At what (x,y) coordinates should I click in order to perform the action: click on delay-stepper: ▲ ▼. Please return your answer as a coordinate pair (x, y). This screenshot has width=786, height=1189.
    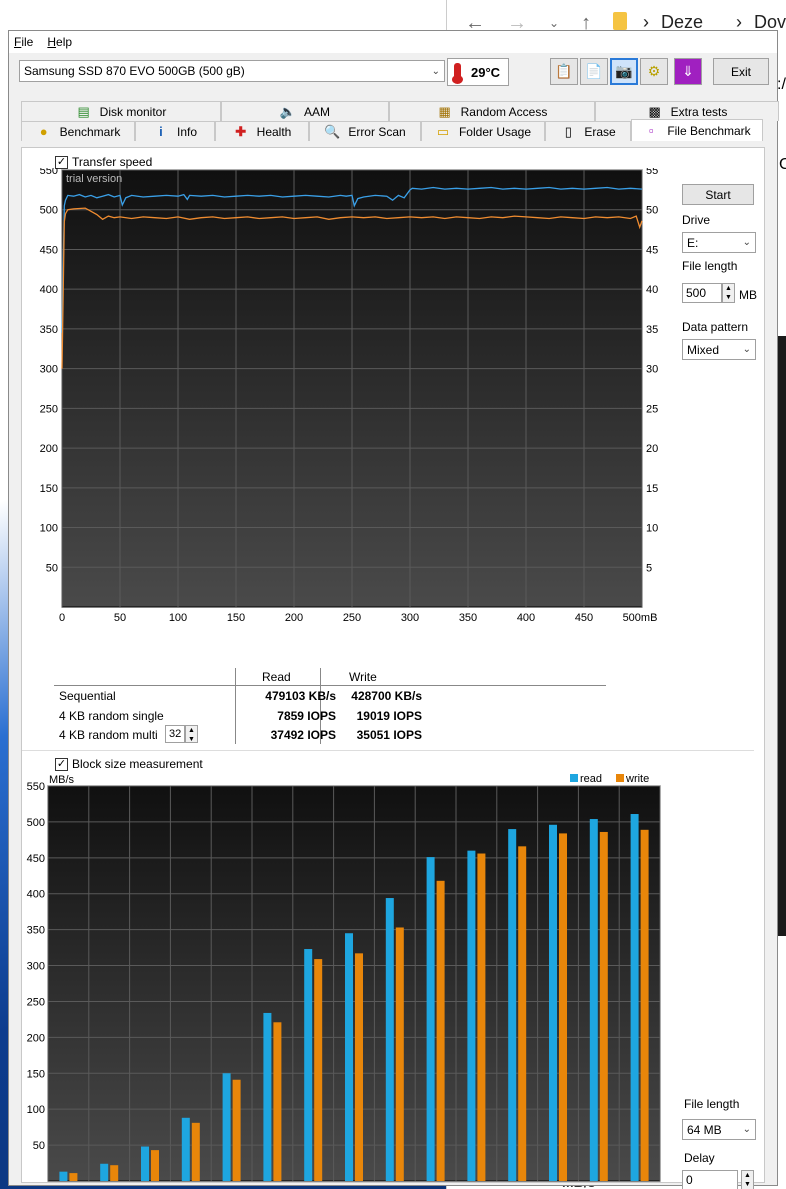
    Looking at the image, I should click on (747, 1179).